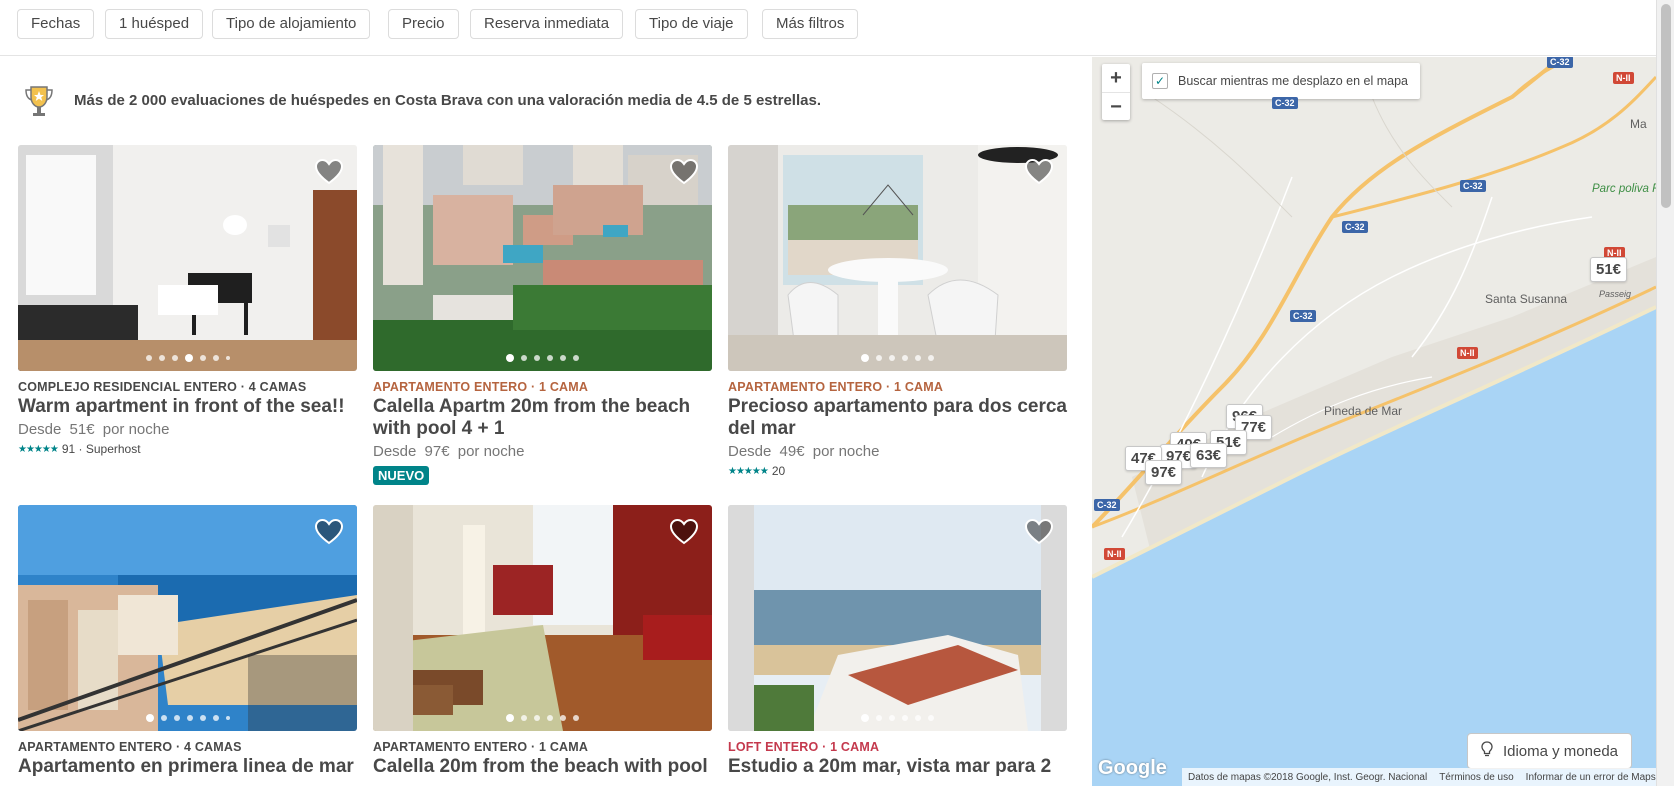 This screenshot has width=1674, height=786. What do you see at coordinates (1116, 106) in the screenshot?
I see `zoom-out-button: −` at bounding box center [1116, 106].